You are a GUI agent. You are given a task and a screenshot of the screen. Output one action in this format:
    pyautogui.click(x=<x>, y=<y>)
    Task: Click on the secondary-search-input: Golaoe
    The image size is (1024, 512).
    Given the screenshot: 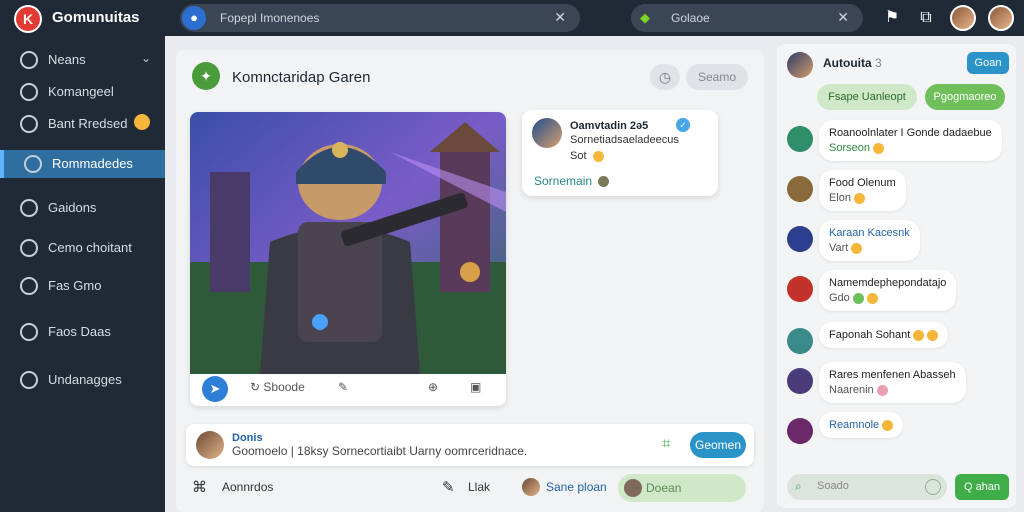 What is the action you would take?
    pyautogui.click(x=690, y=18)
    